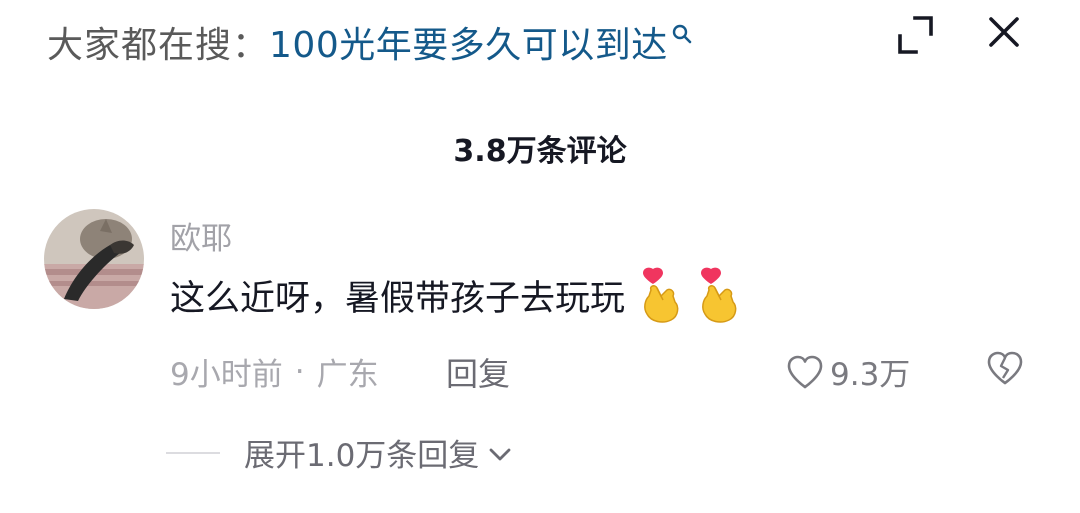 Image resolution: width=1080 pixels, height=513 pixels. Describe the element at coordinates (398, 298) in the screenshot. I see `comment-text: 这么近呀，暑假带孩子去玩玩` at that location.